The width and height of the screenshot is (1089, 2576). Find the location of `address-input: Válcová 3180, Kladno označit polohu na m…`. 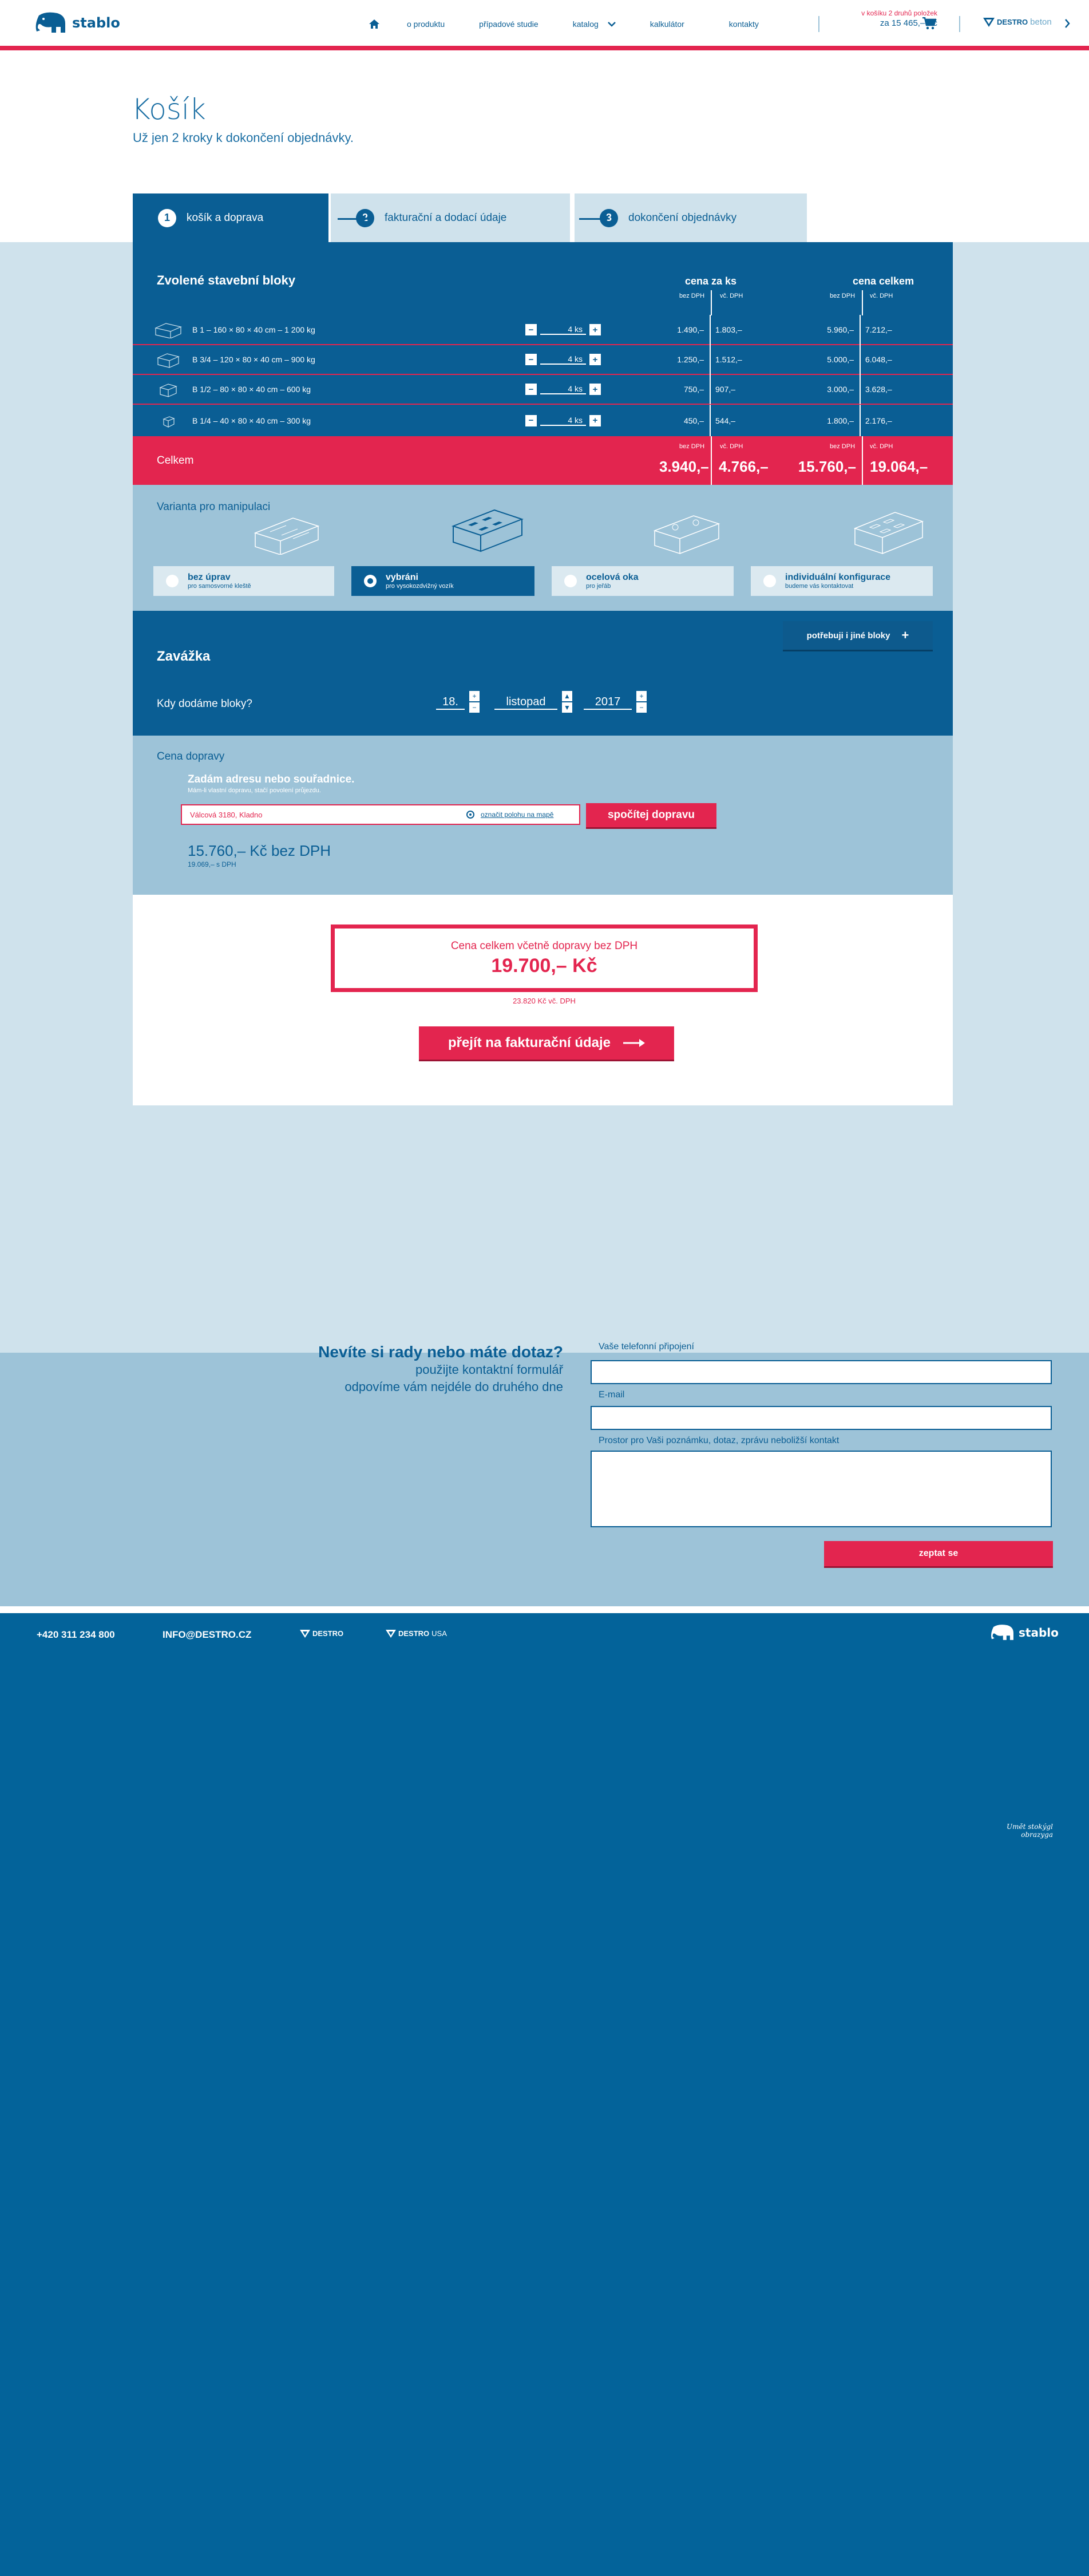

address-input: Válcová 3180, Kladno označit polohu na m… is located at coordinates (380, 814).